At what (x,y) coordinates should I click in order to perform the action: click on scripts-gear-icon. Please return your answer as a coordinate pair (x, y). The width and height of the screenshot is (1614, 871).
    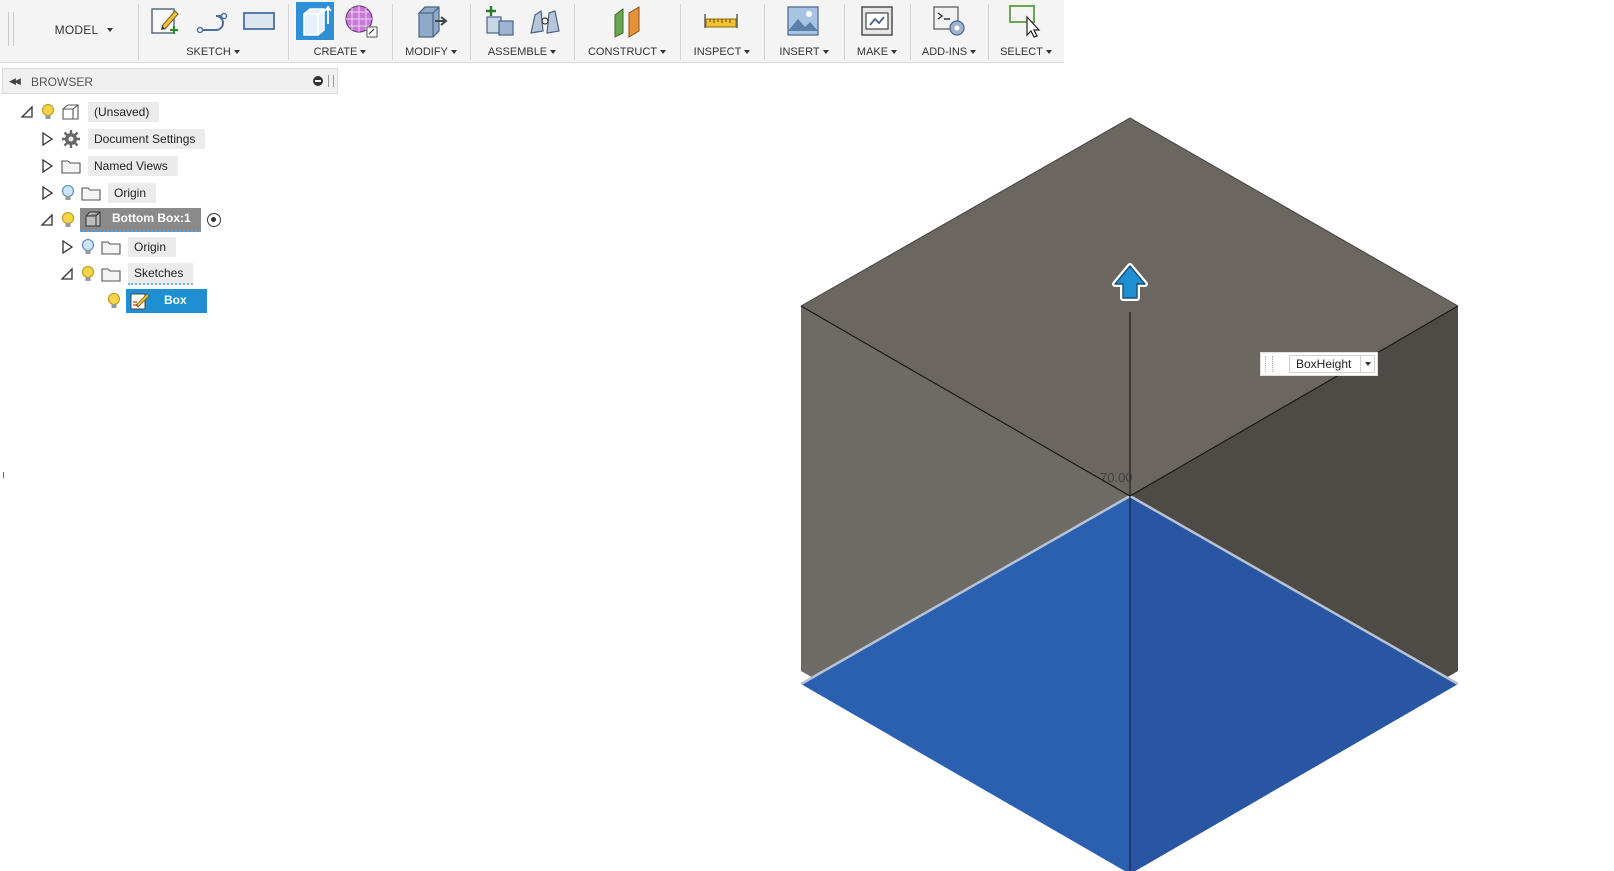
    Looking at the image, I should click on (949, 21).